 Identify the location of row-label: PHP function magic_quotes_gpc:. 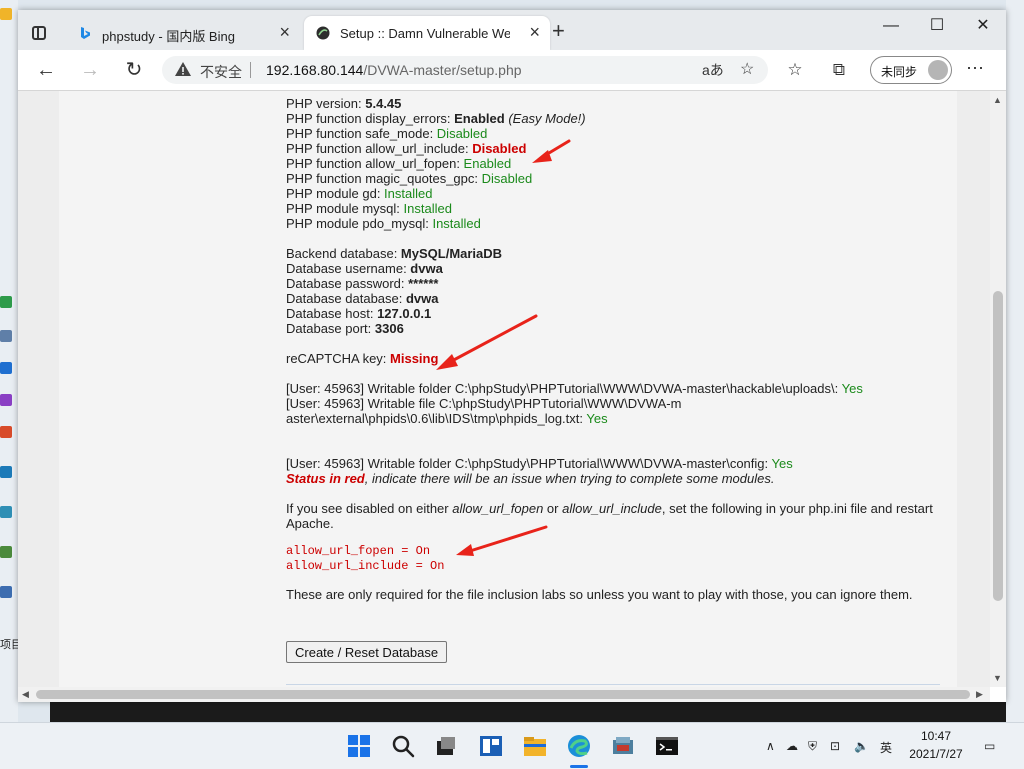
(384, 178).